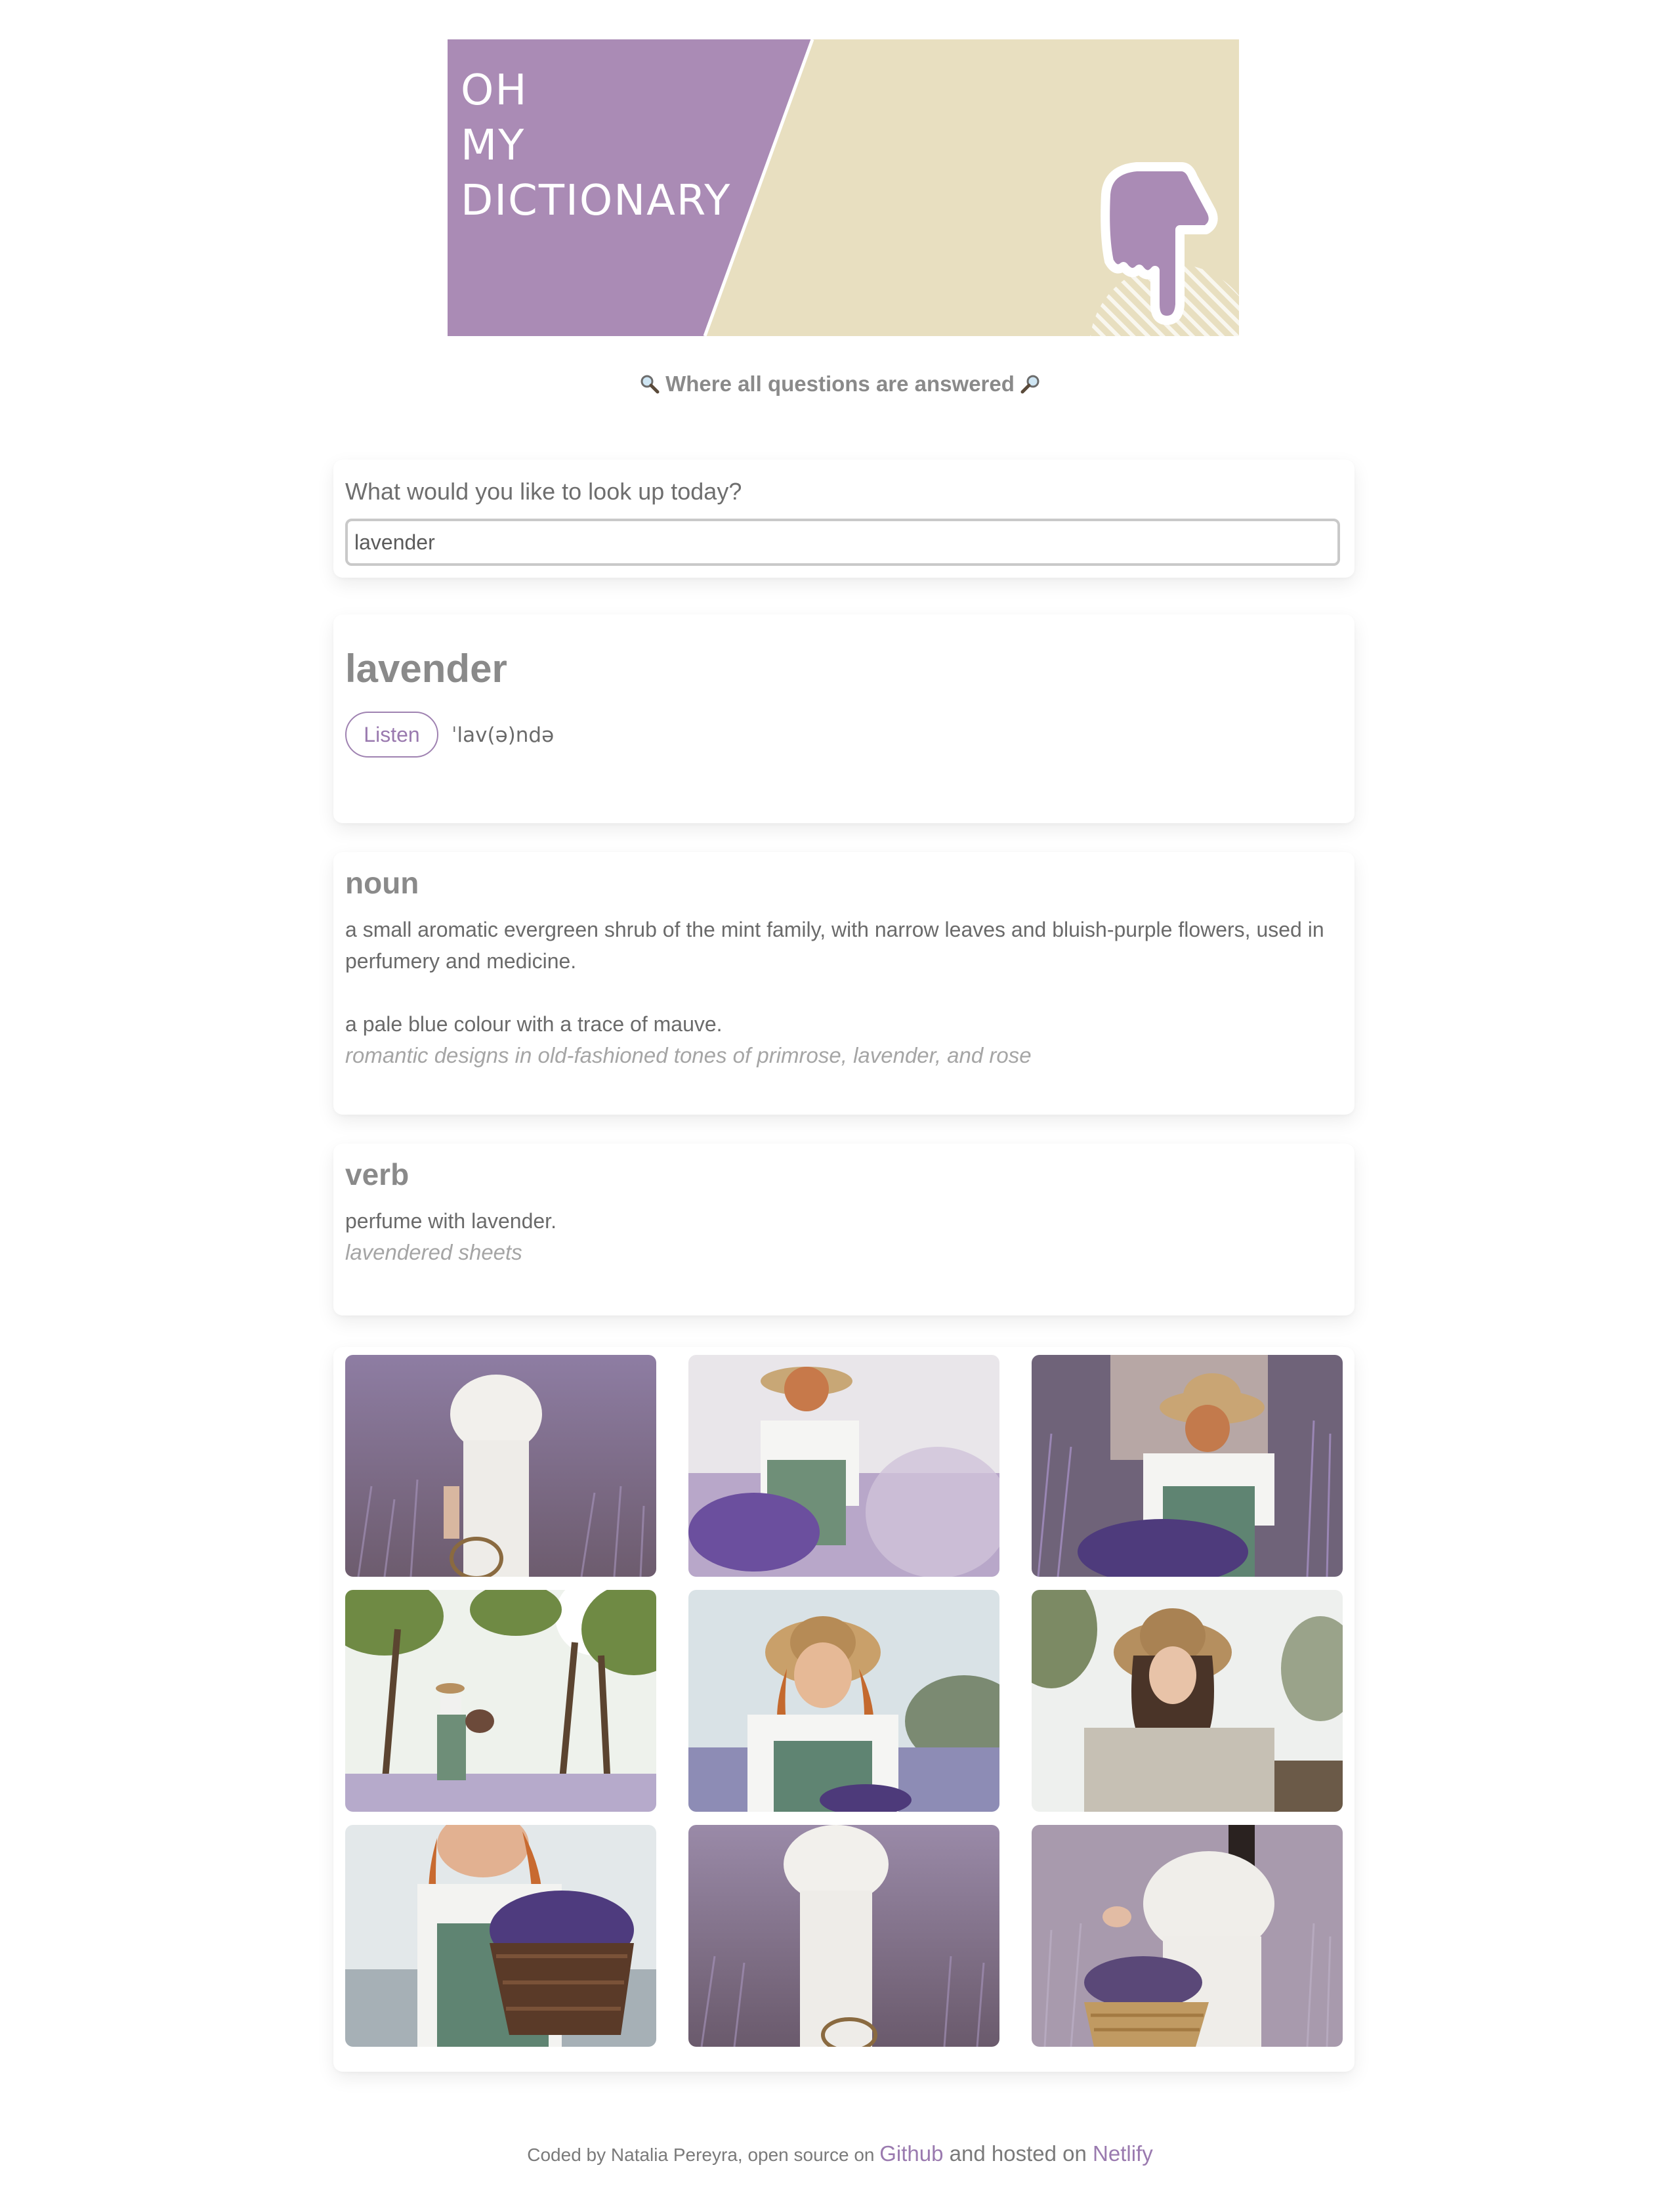  I want to click on photo-woman-white-dress-field, so click(843, 1936).